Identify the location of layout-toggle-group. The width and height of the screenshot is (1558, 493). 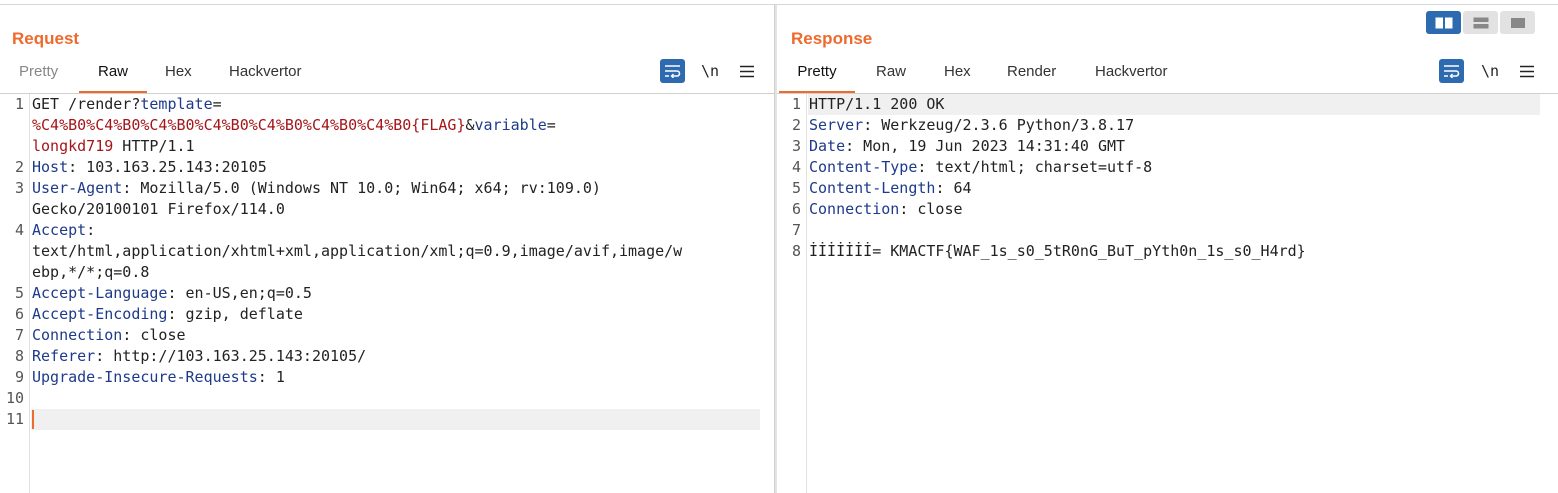
(1480, 22).